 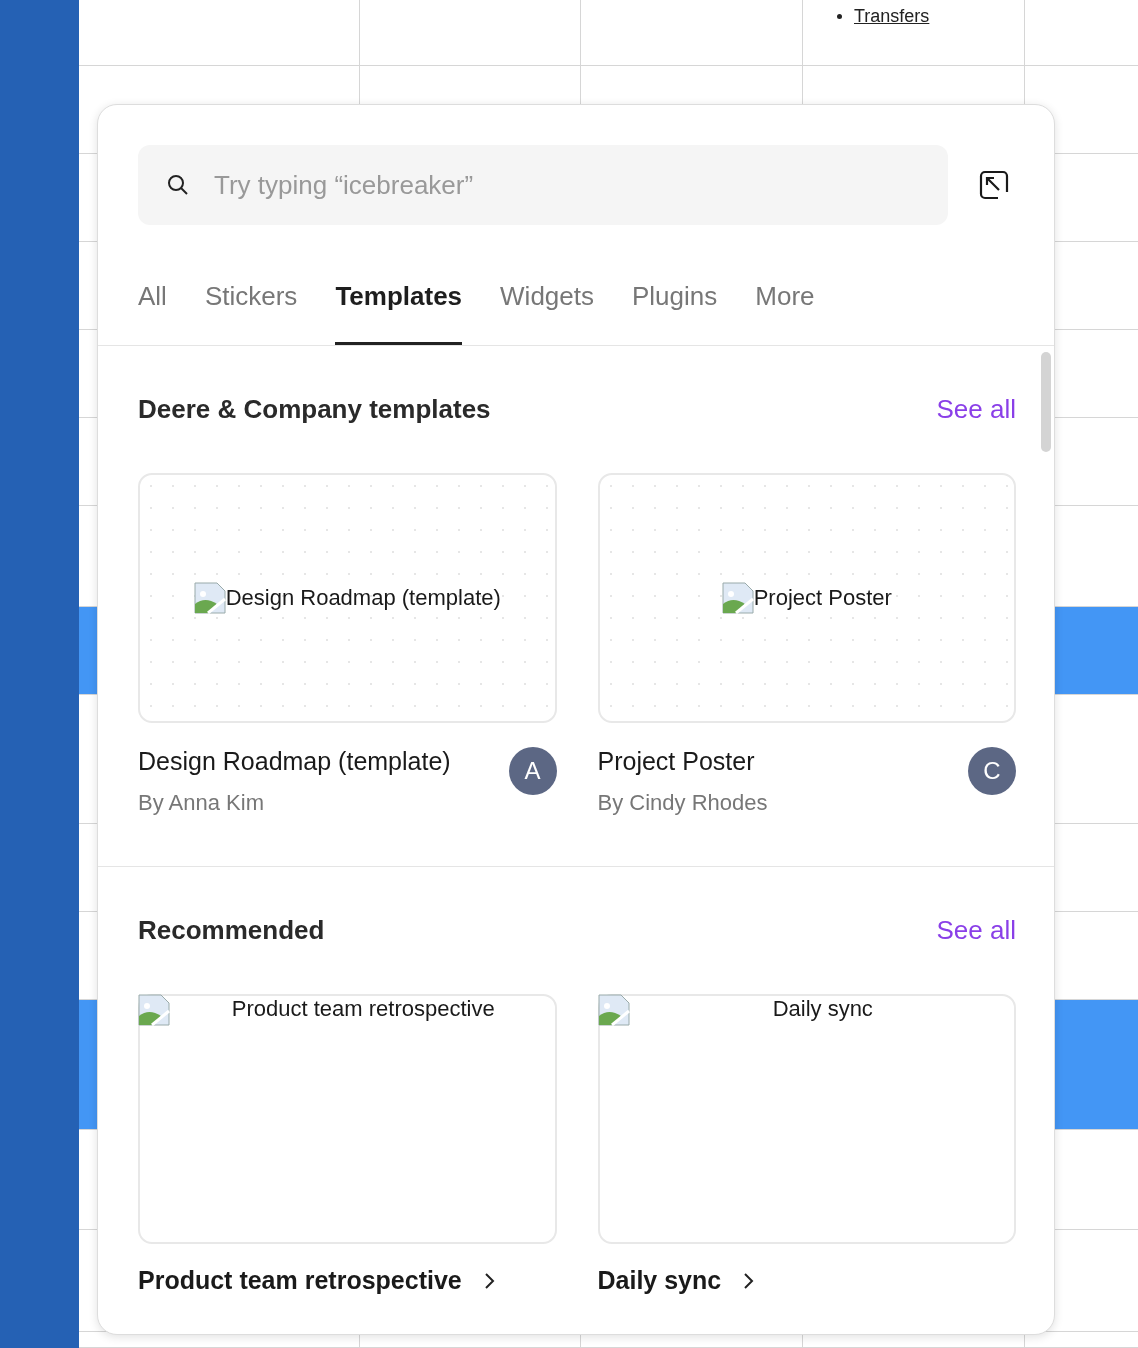 What do you see at coordinates (347, 1119) in the screenshot?
I see `template-thumbnail: Product team retrospective` at bounding box center [347, 1119].